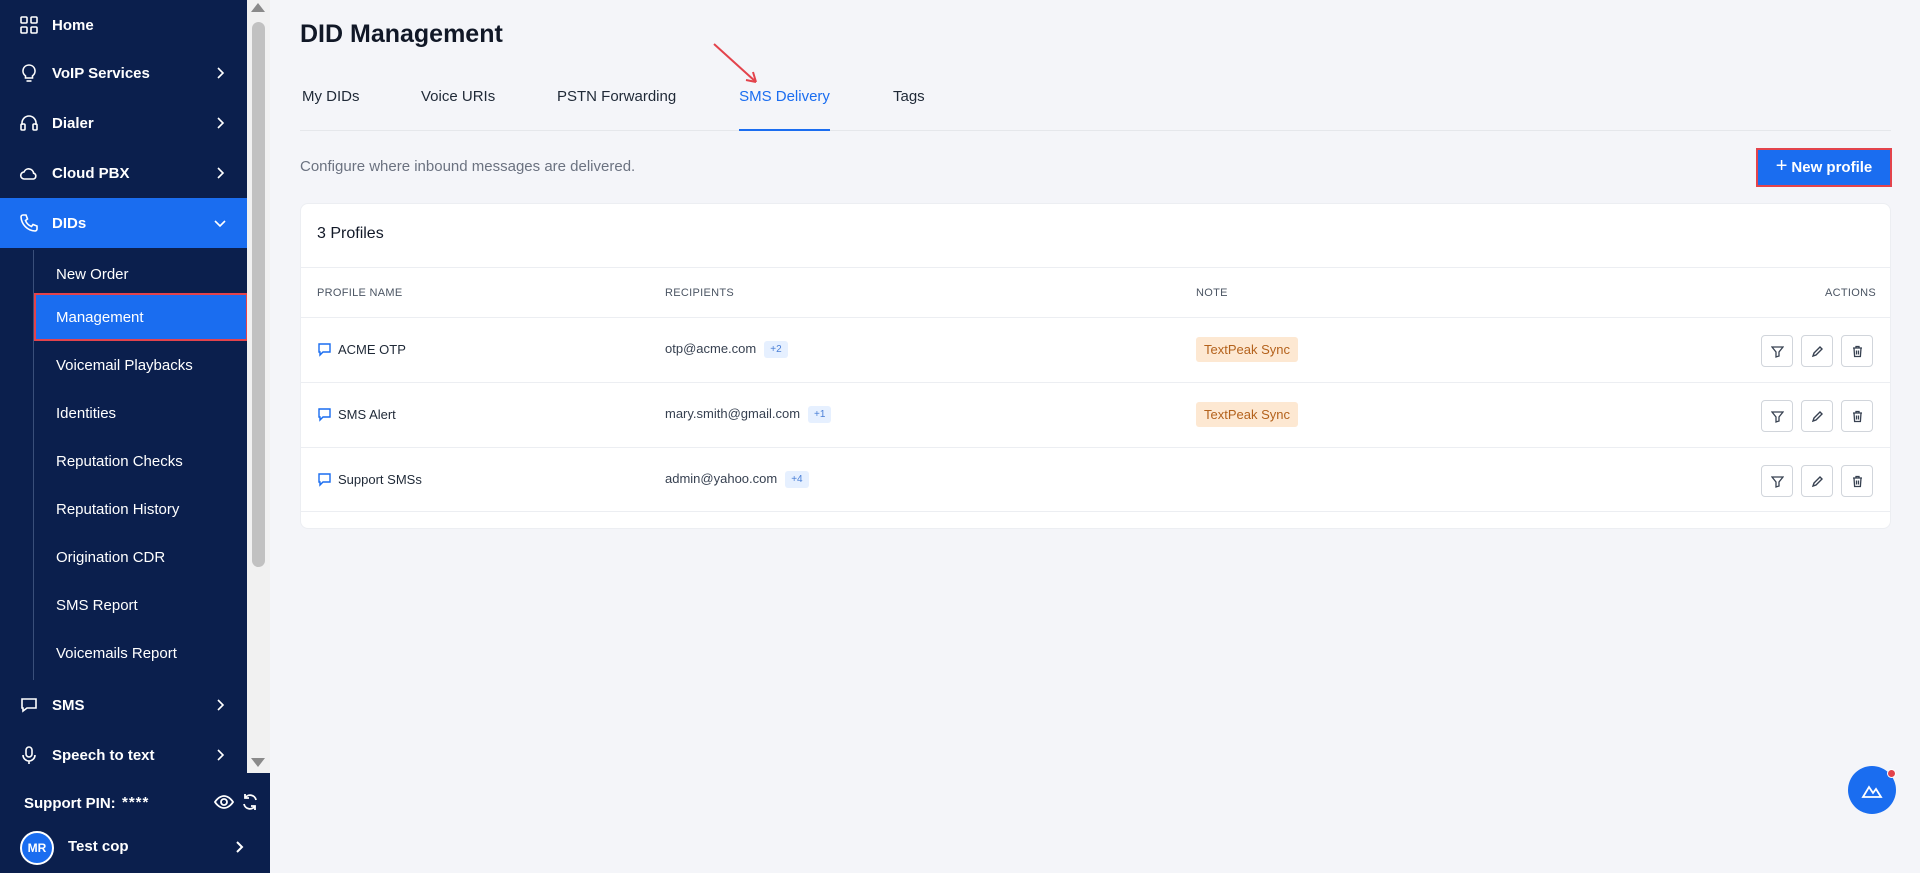  I want to click on sidebar-subitem-voicemail-playbacks: Voicemail Playbacks, so click(140, 365).